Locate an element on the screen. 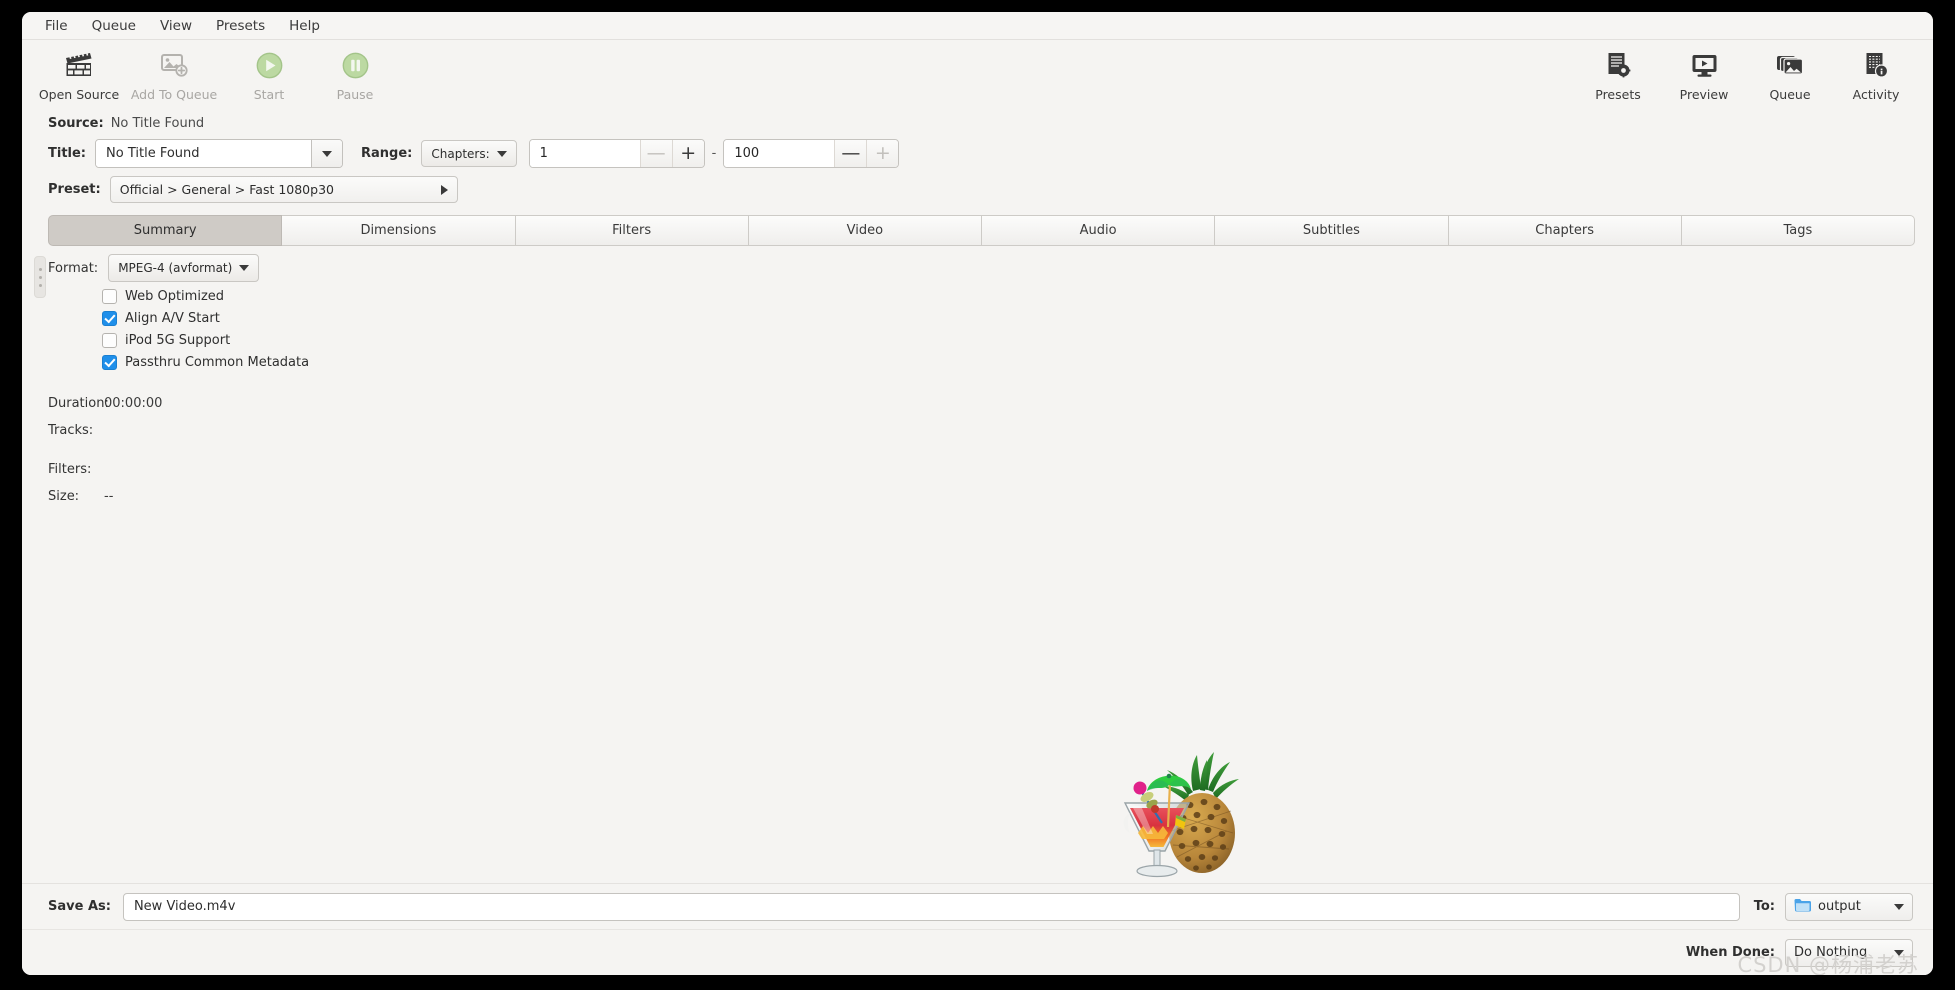  range-mode-dropdown: Chapters: is located at coordinates (469, 153).